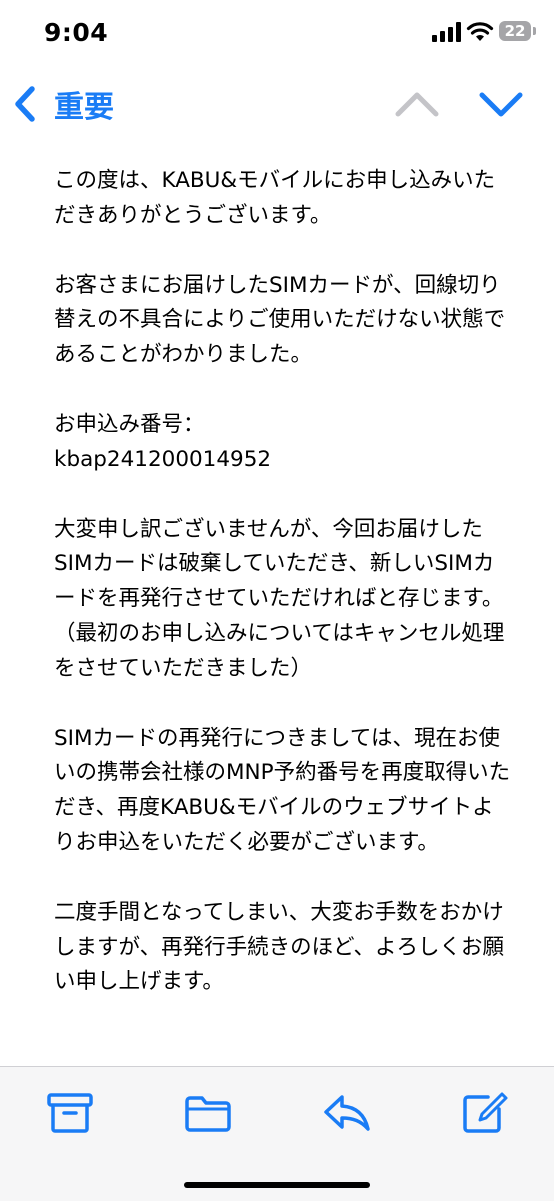 This screenshot has width=554, height=1201. I want to click on battery-icon: 22, so click(519, 32).